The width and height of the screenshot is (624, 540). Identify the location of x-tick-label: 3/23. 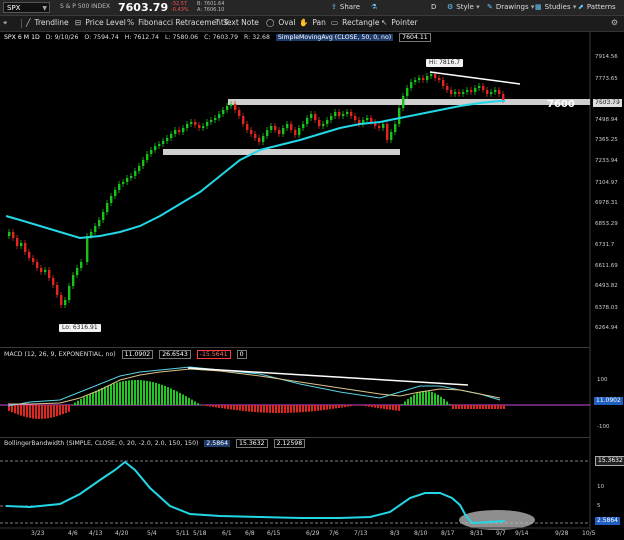
(38, 533).